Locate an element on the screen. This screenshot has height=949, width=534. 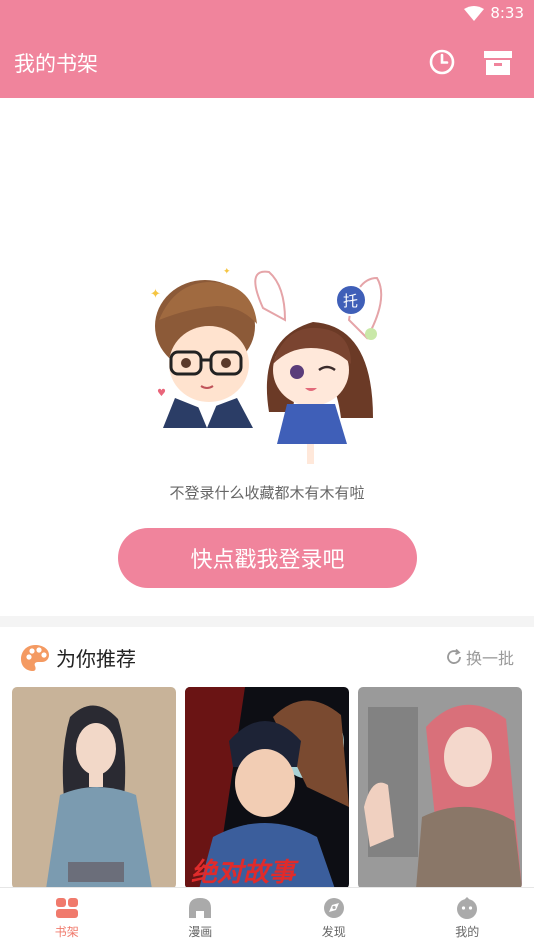
status-bar: 8:33 is located at coordinates (267, 14).